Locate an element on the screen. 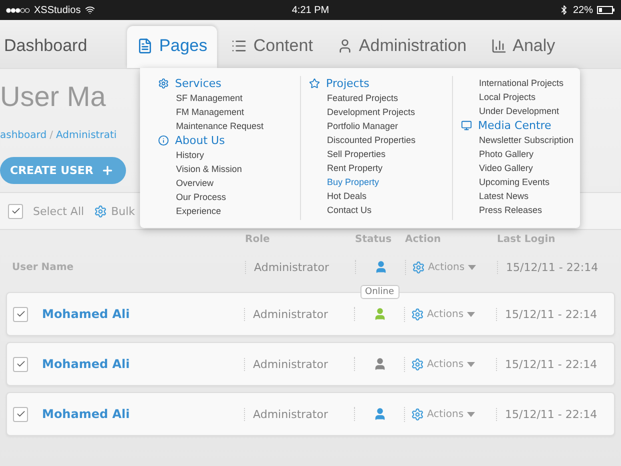 Image resolution: width=621 pixels, height=466 pixels. menu-item: Press Releases is located at coordinates (517, 210).